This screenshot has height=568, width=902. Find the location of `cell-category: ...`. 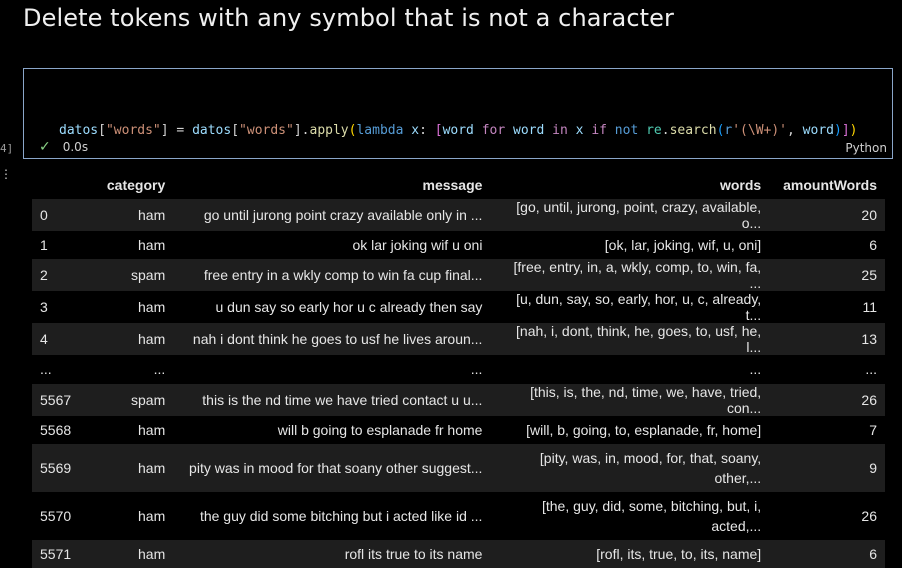

cell-category: ... is located at coordinates (159, 369).